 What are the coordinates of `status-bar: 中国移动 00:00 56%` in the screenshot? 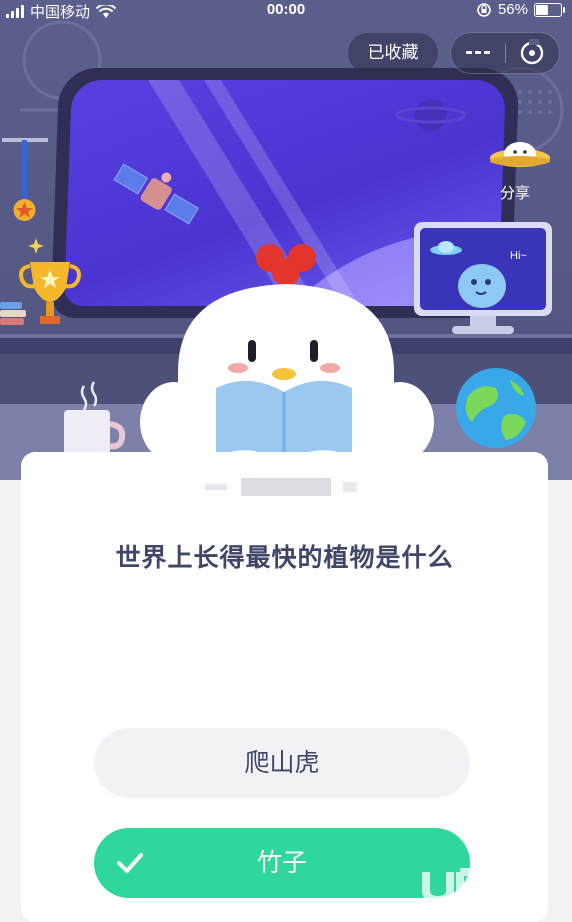 It's located at (286, 11).